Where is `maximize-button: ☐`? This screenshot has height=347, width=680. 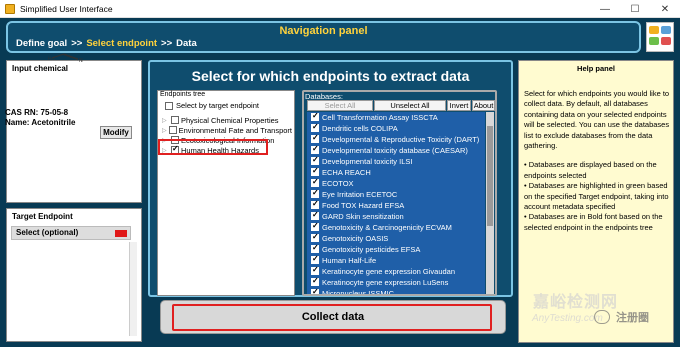
maximize-button: ☐ is located at coordinates (635, 9).